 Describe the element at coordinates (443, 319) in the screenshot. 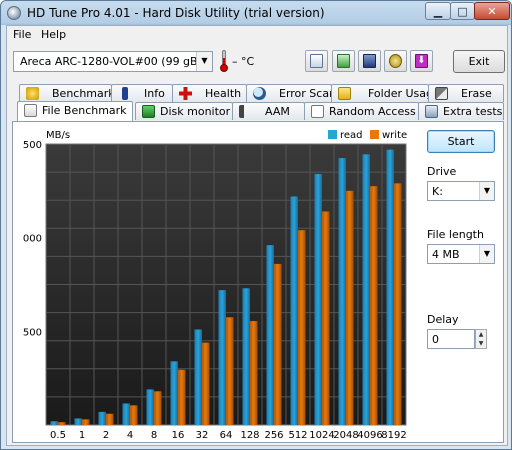

I see `delay-label: Delay` at that location.